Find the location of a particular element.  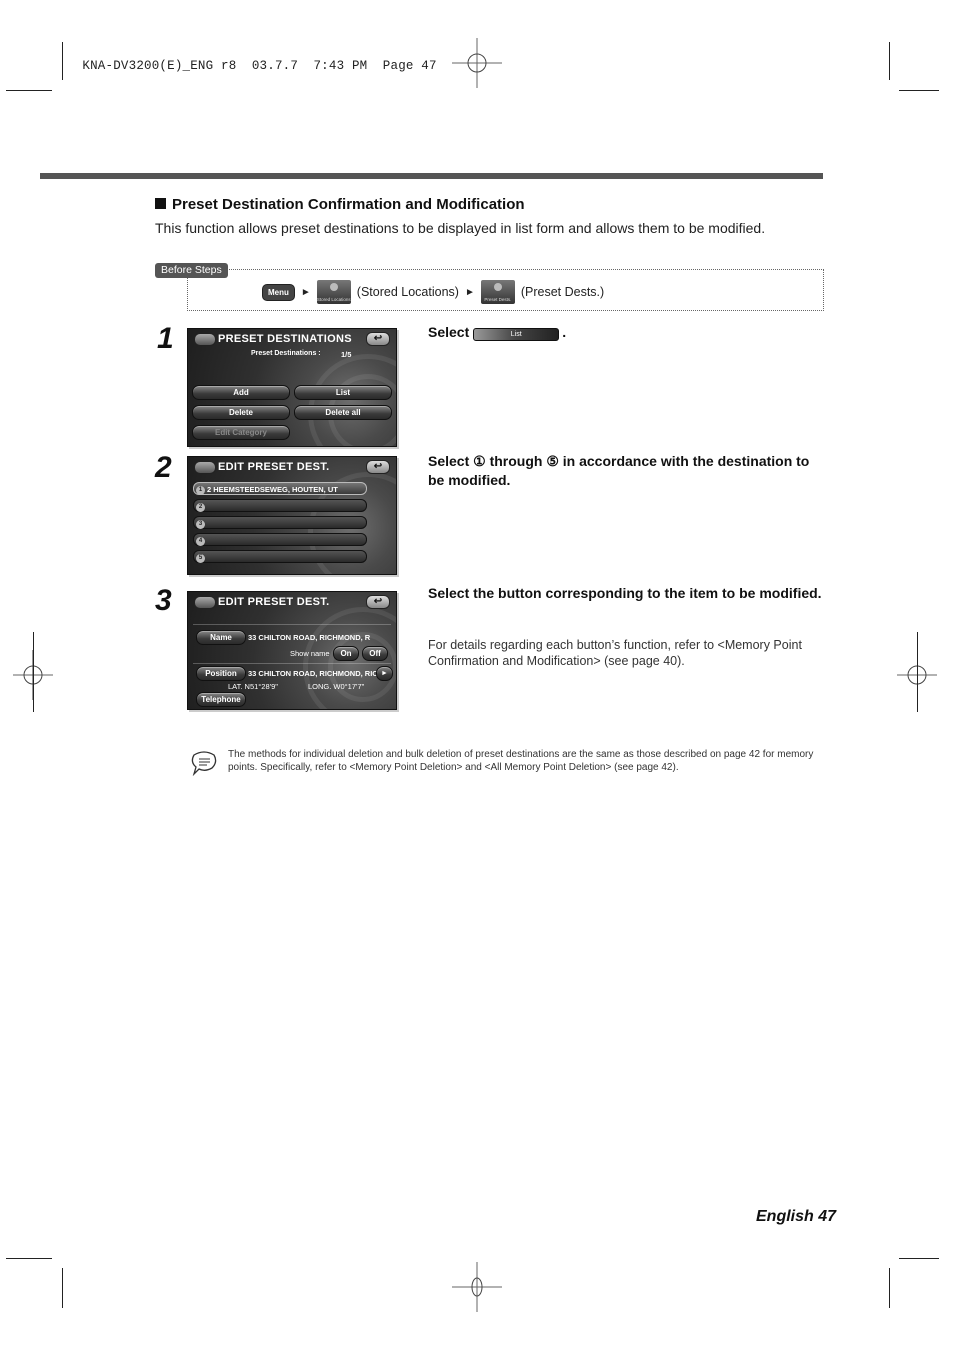

list-item: 5 is located at coordinates (280, 556).